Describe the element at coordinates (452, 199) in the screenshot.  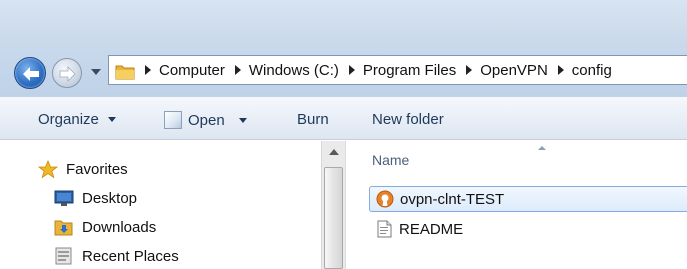
I see `file-name: ovpn-clnt-TEST` at that location.